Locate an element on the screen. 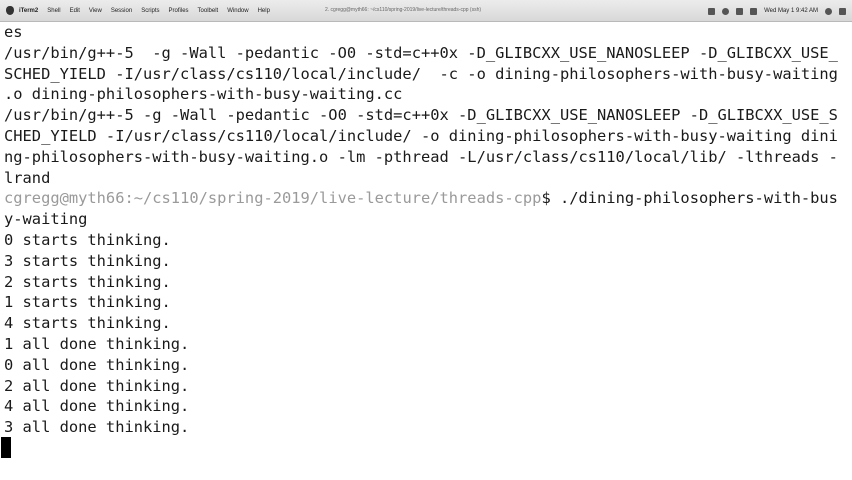 The width and height of the screenshot is (852, 480). menu-help: Help is located at coordinates (264, 11).